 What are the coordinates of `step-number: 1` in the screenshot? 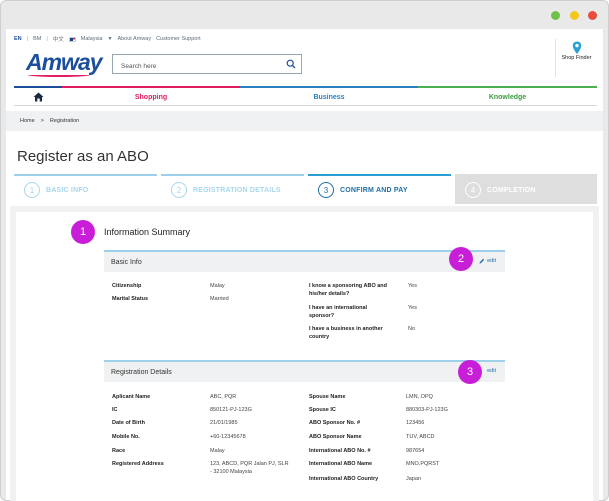 It's located at (32, 190).